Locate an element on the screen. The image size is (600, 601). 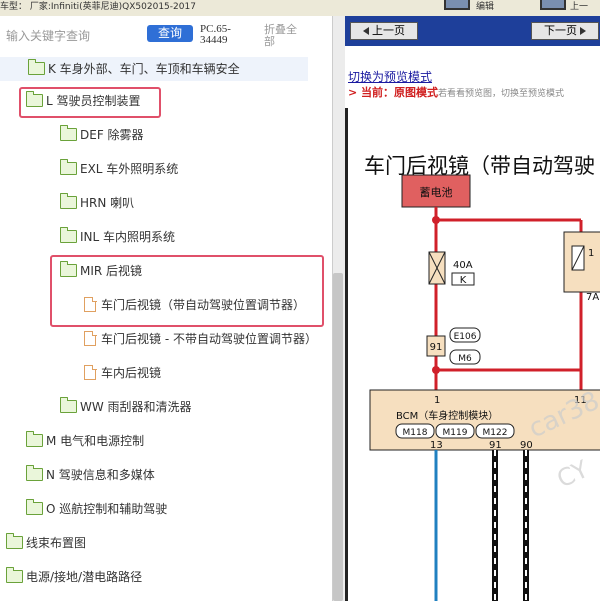
tree-item-mir-door-auto: 车门后视镜（带自动驾驶位置调节器） is located at coordinates (194, 305).